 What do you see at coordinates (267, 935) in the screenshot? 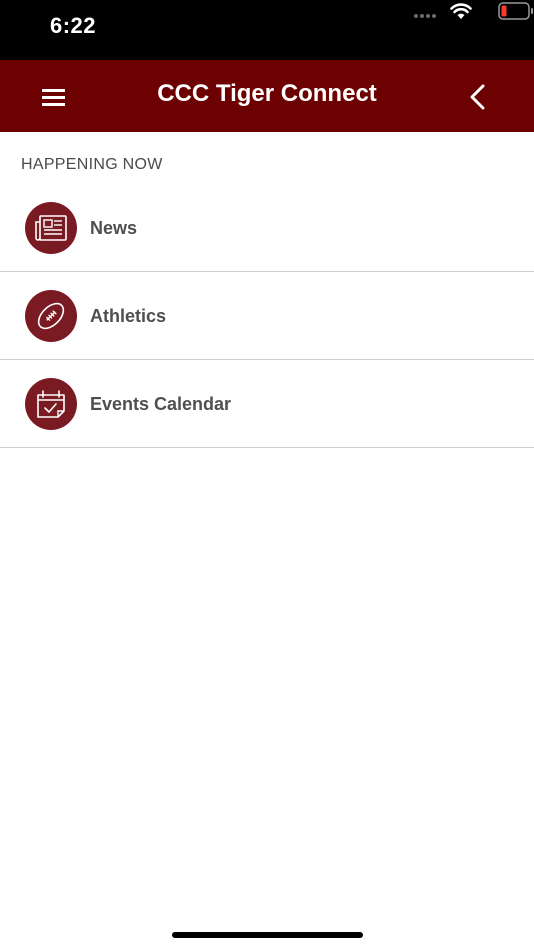
I see `home-indicator` at bounding box center [267, 935].